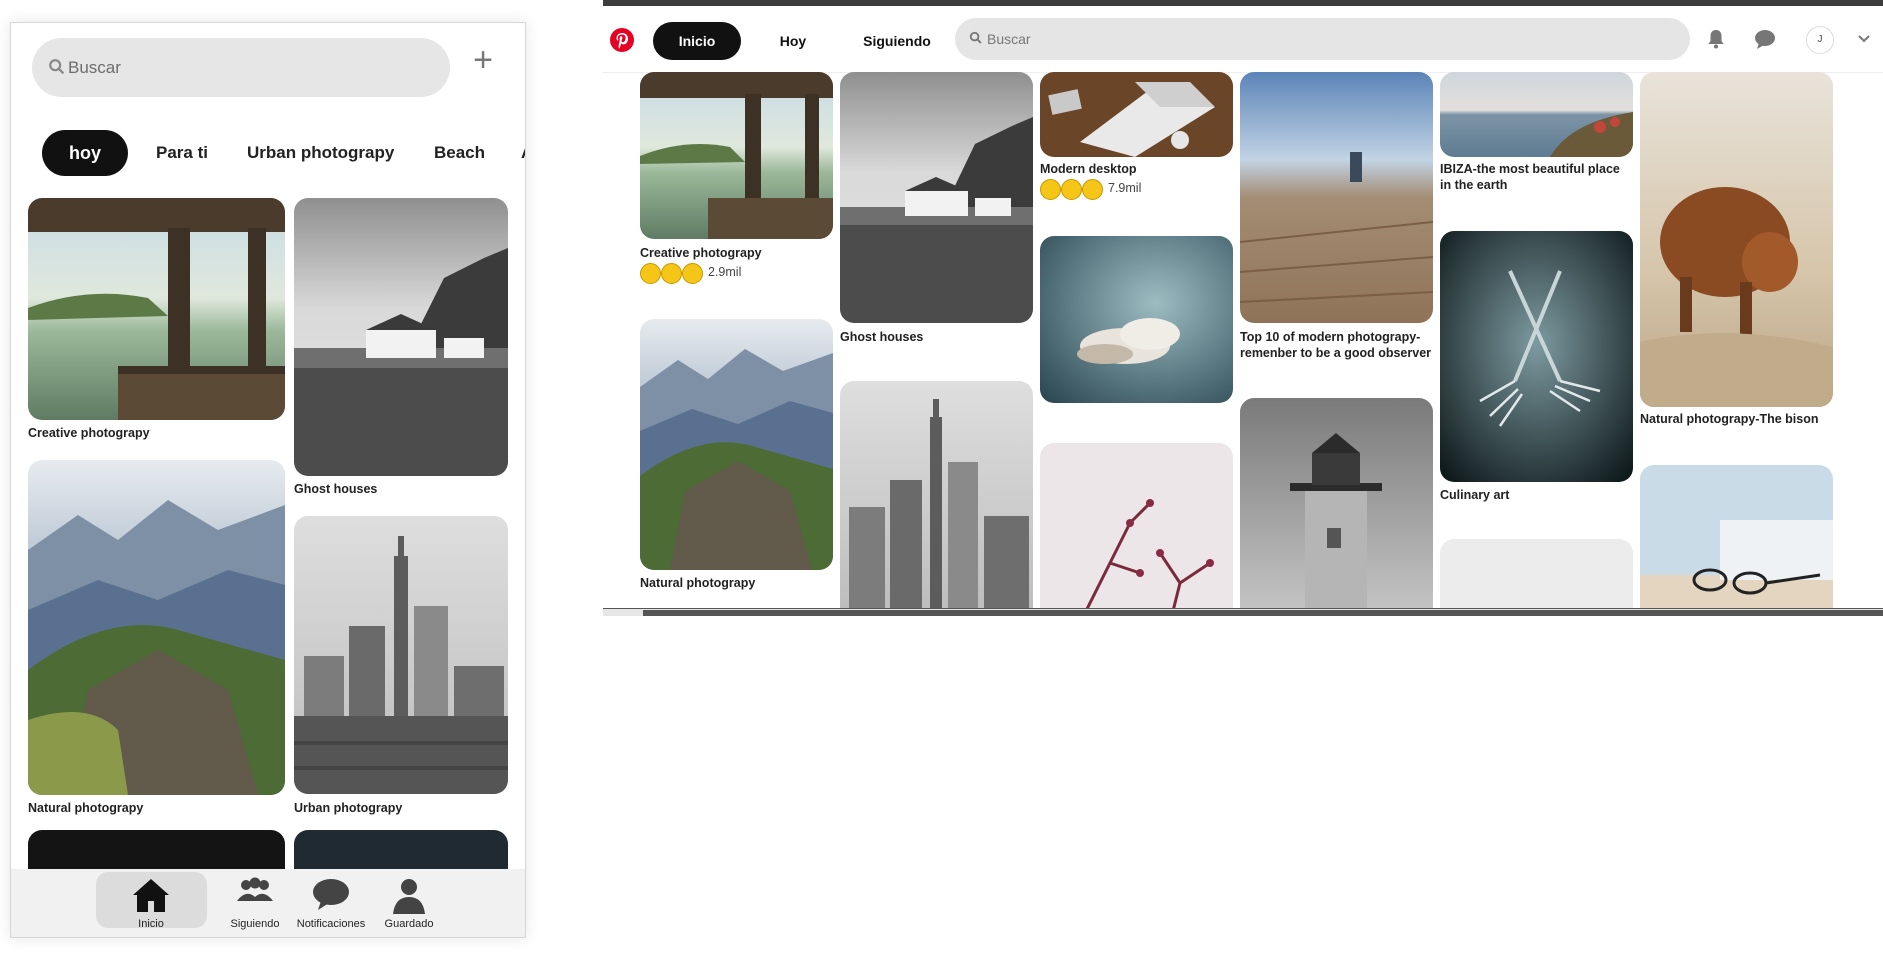  I want to click on user-icon, so click(409, 896).